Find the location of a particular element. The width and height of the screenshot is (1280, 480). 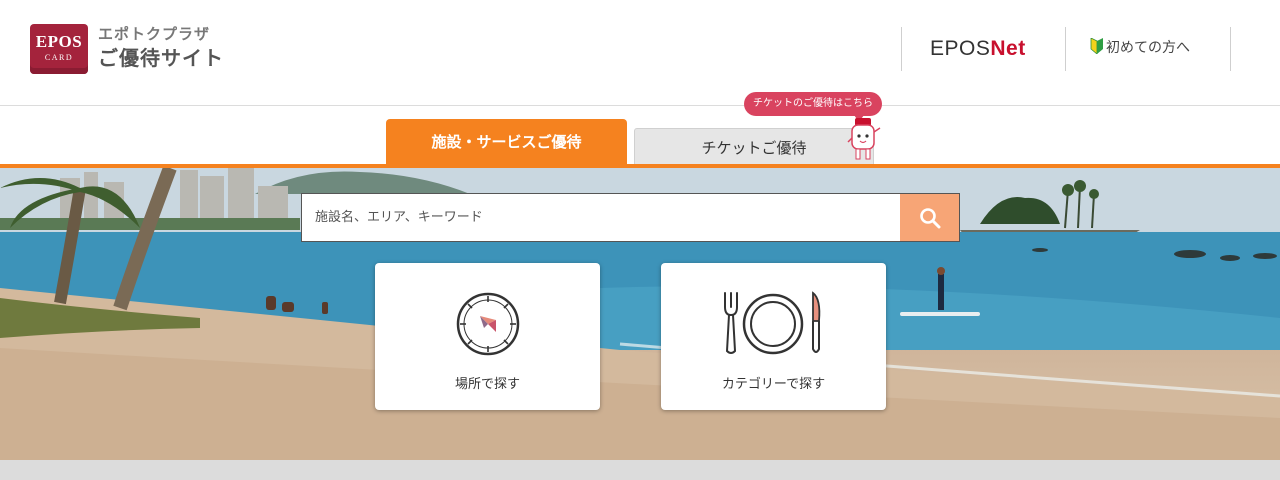

eposnet-link: EPOSNet is located at coordinates (978, 49).